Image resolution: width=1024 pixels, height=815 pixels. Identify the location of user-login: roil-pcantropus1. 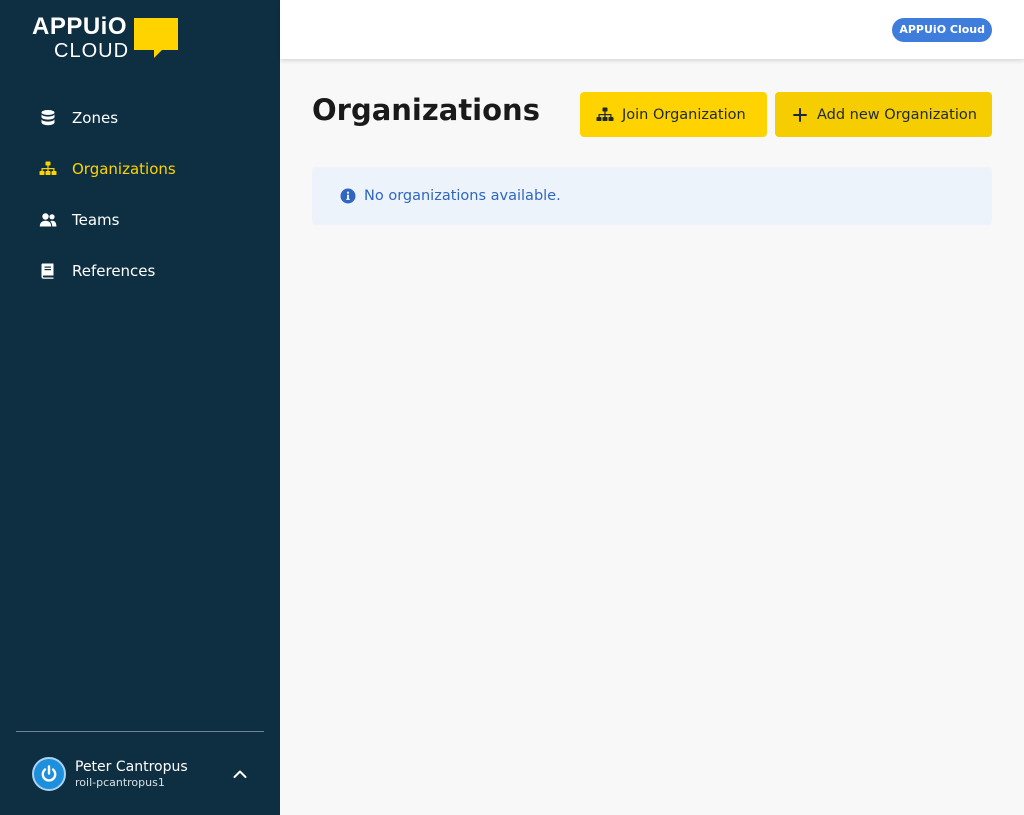
(120, 782).